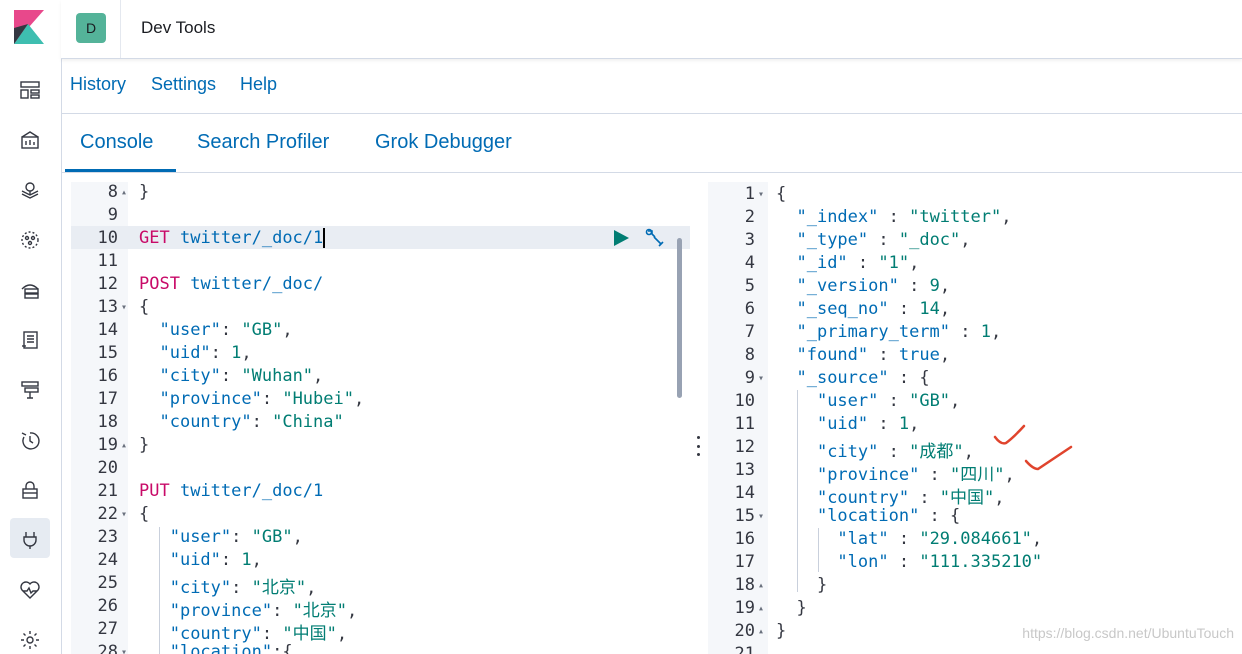 The width and height of the screenshot is (1242, 654). What do you see at coordinates (621, 238) in the screenshot?
I see `play-icon` at bounding box center [621, 238].